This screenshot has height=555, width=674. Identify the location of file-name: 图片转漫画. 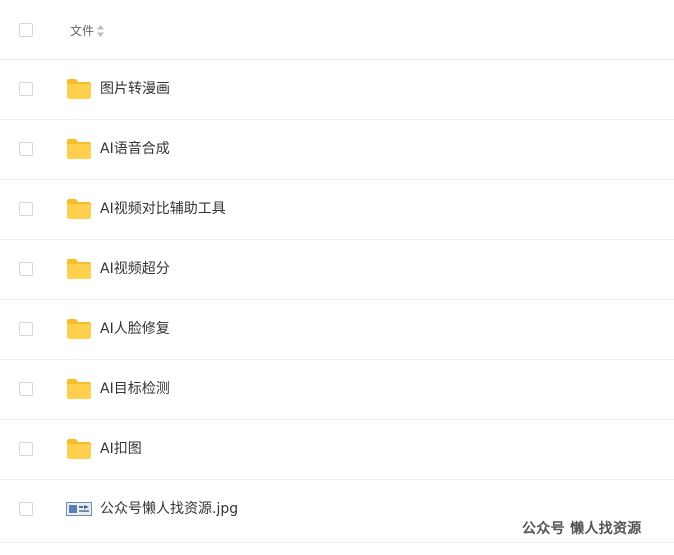
(135, 89).